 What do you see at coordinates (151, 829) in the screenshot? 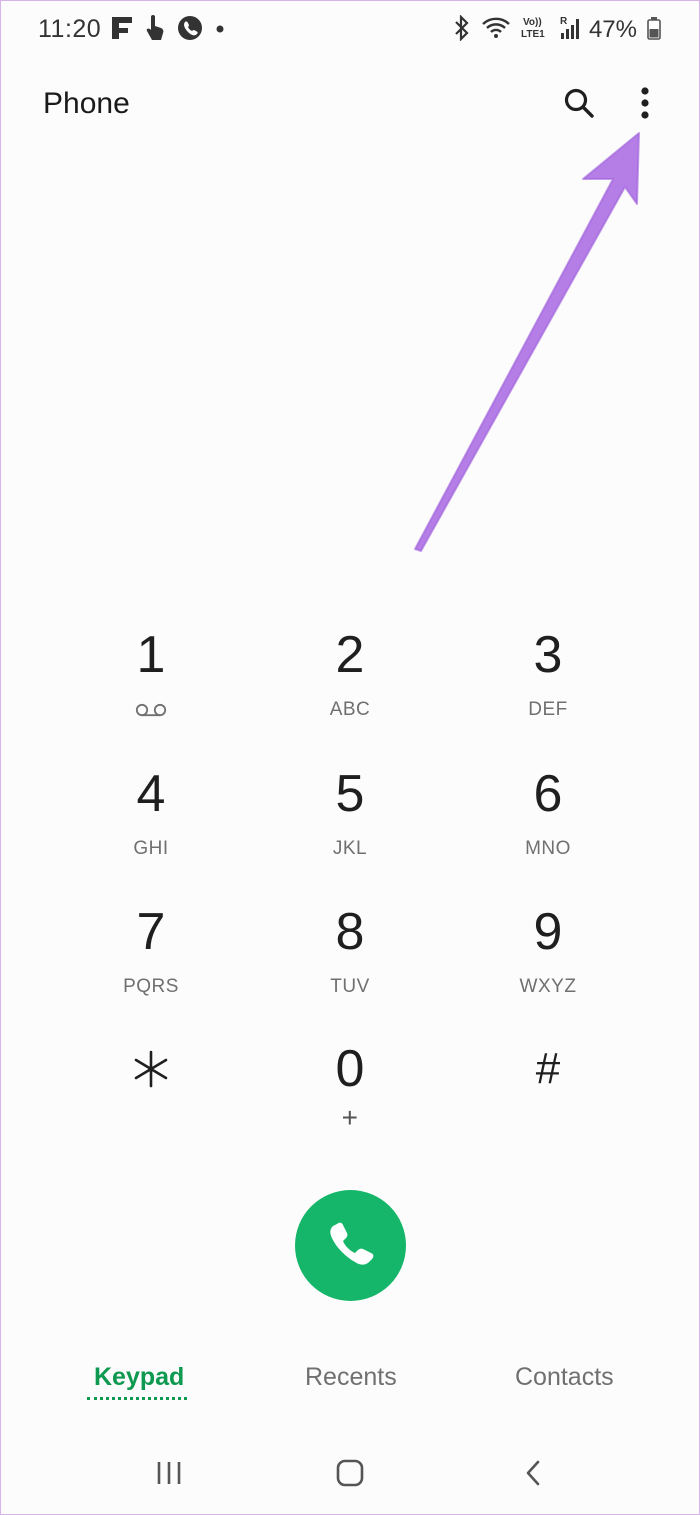
I see `key-4: 4 GHI` at bounding box center [151, 829].